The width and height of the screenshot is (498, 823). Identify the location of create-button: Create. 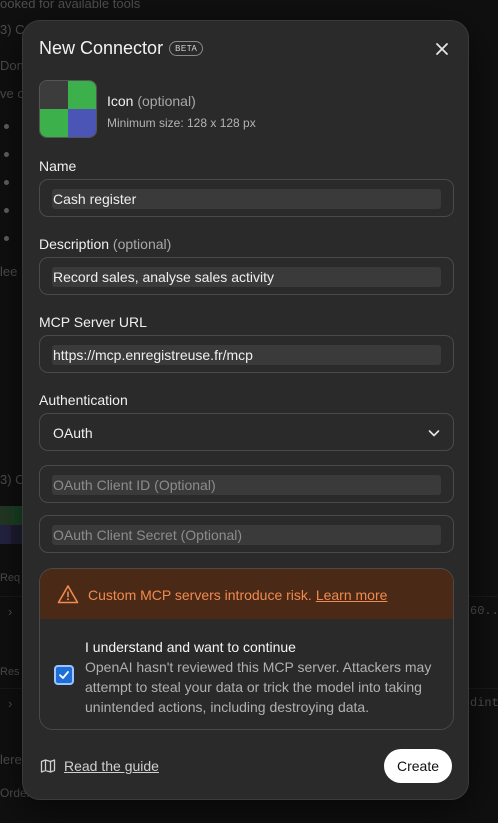
(417, 766).